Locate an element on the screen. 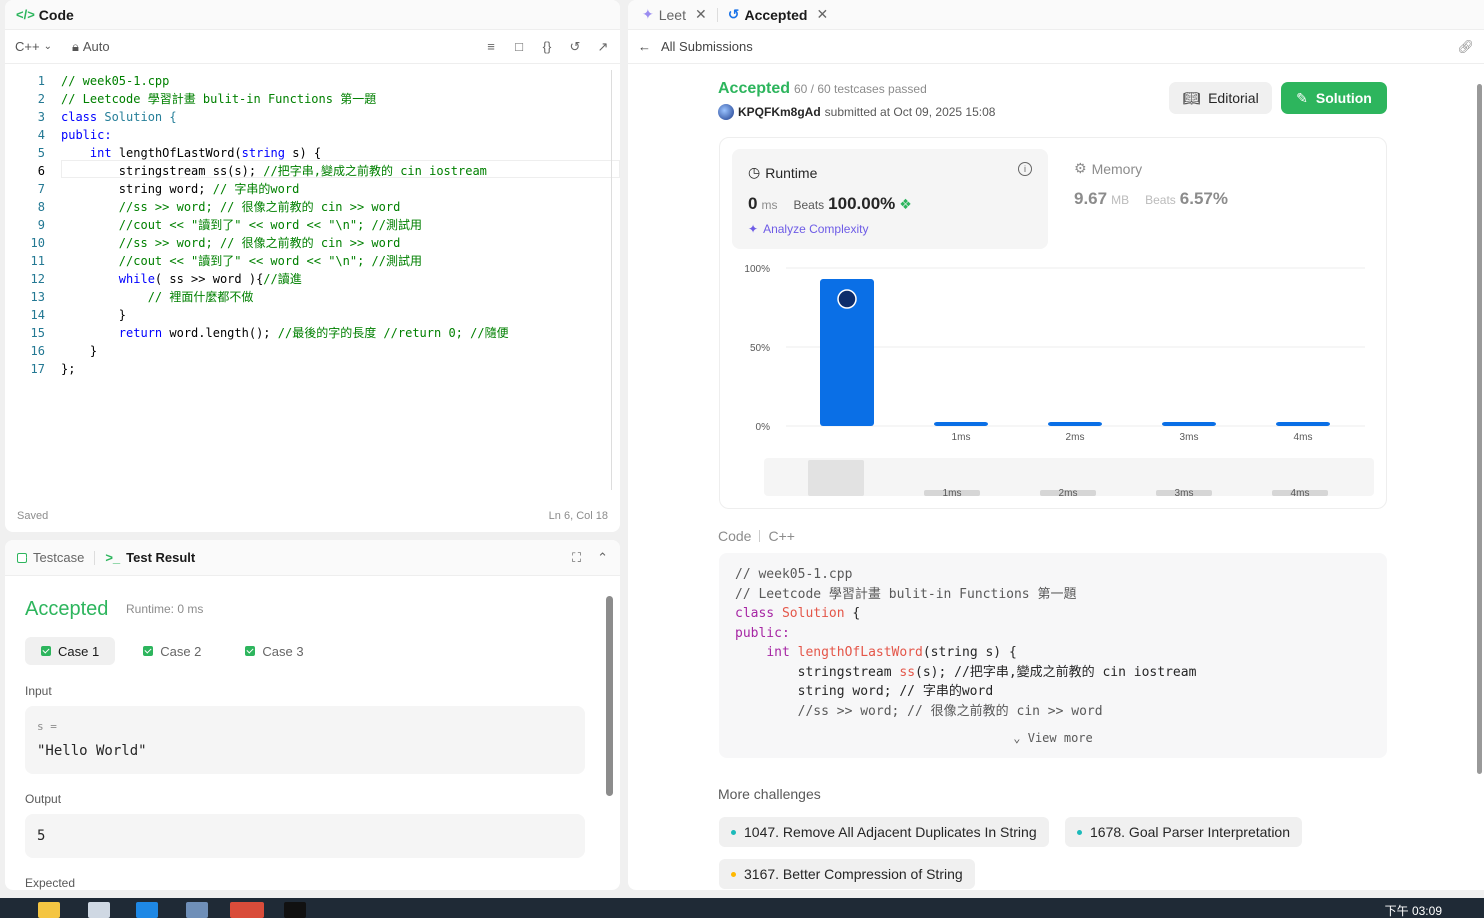 The width and height of the screenshot is (1484, 918). case-tab-1: Case 1 is located at coordinates (70, 651).